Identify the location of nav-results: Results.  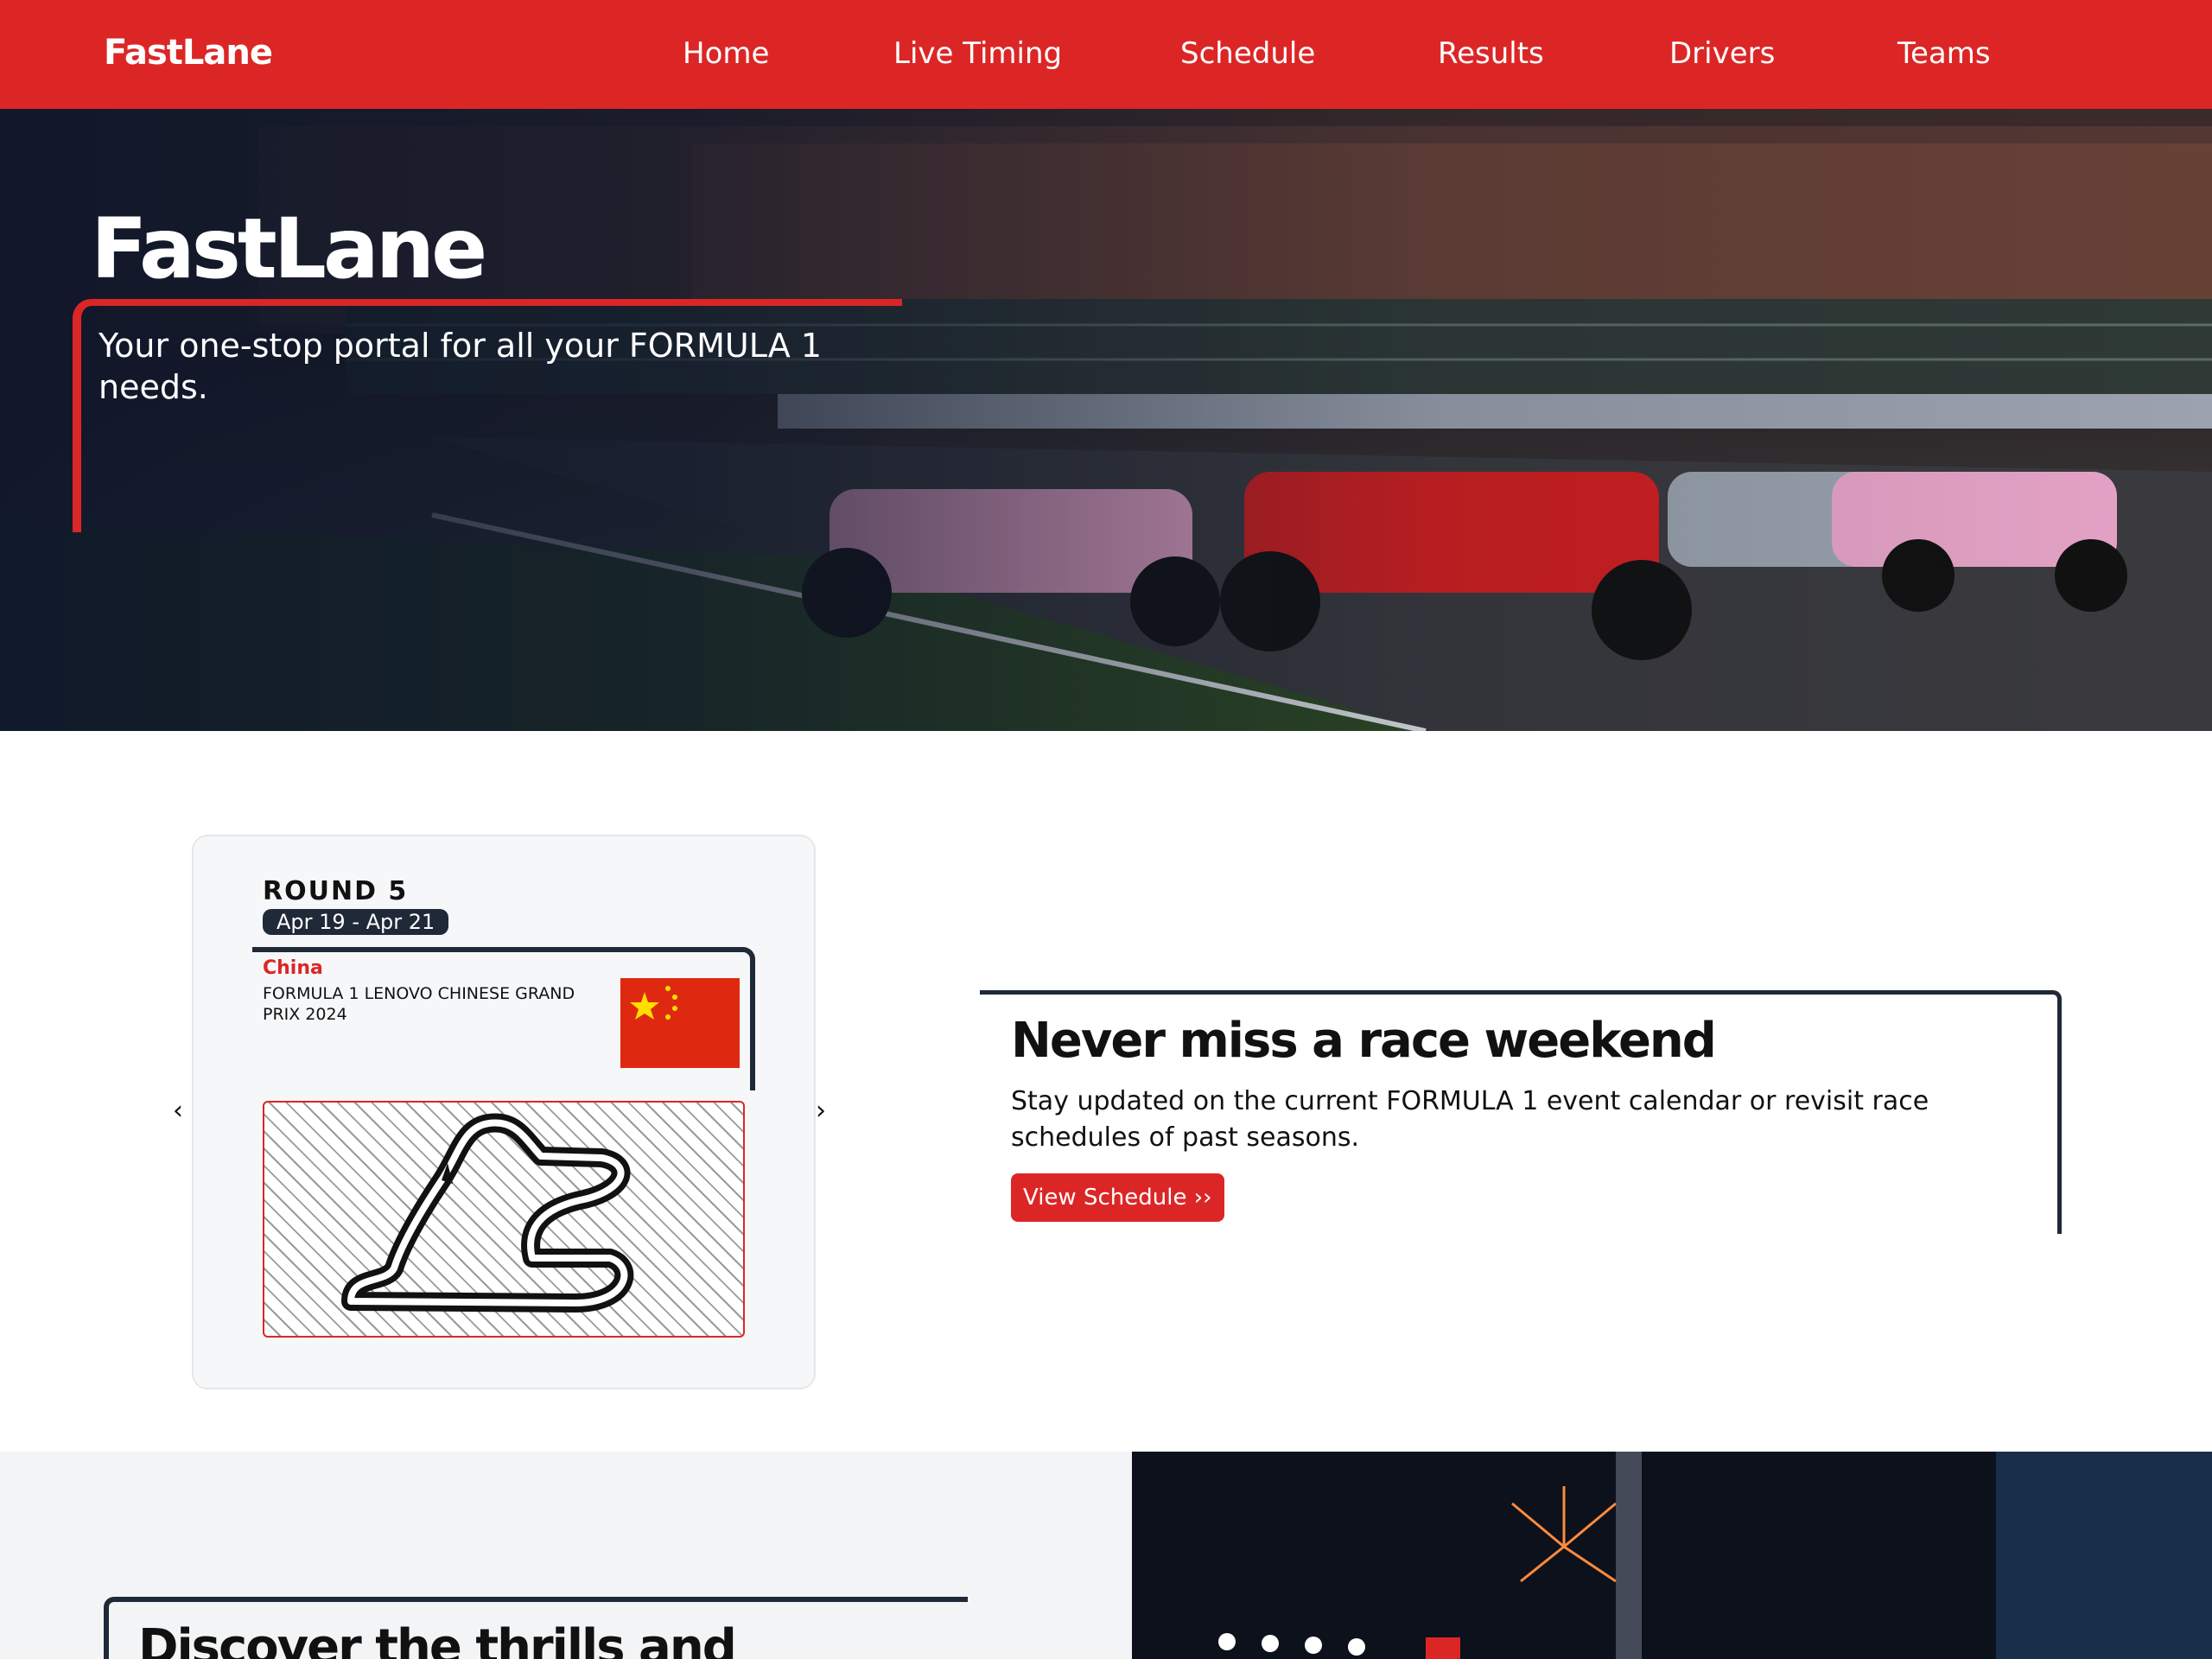
(1491, 53).